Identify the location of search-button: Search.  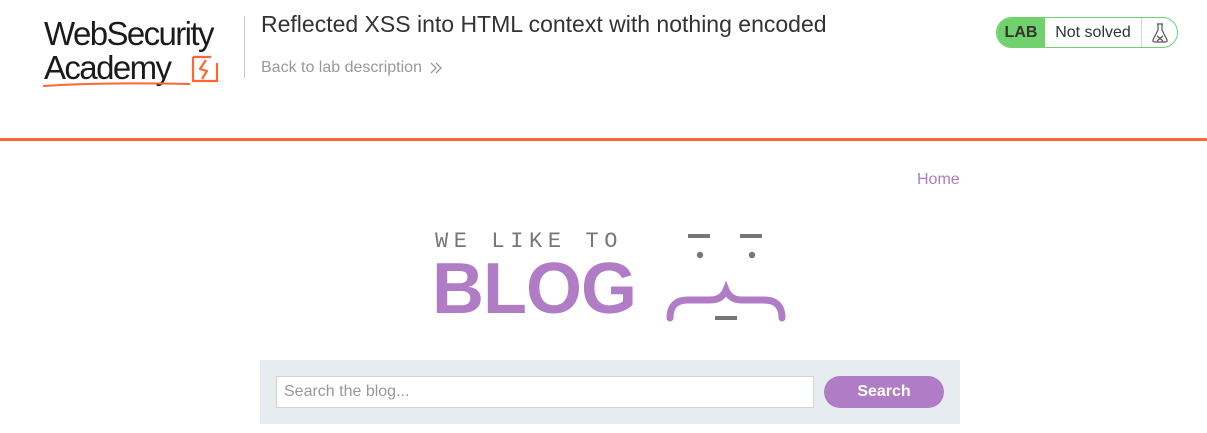
(884, 392).